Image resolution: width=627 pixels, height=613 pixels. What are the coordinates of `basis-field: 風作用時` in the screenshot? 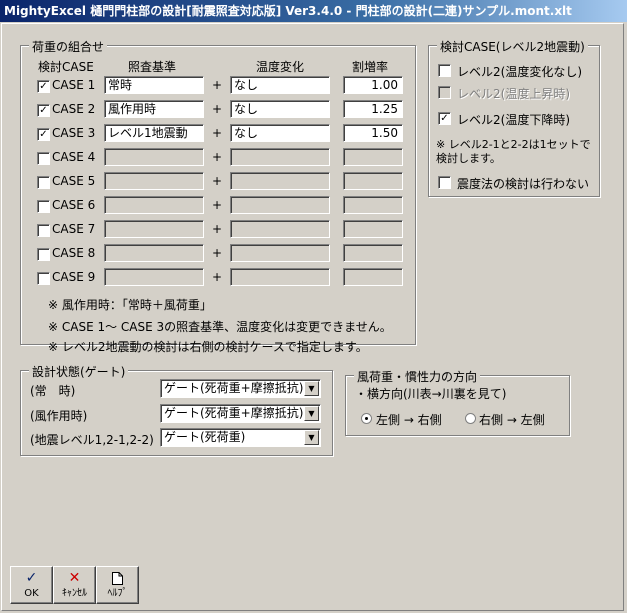 It's located at (154, 109).